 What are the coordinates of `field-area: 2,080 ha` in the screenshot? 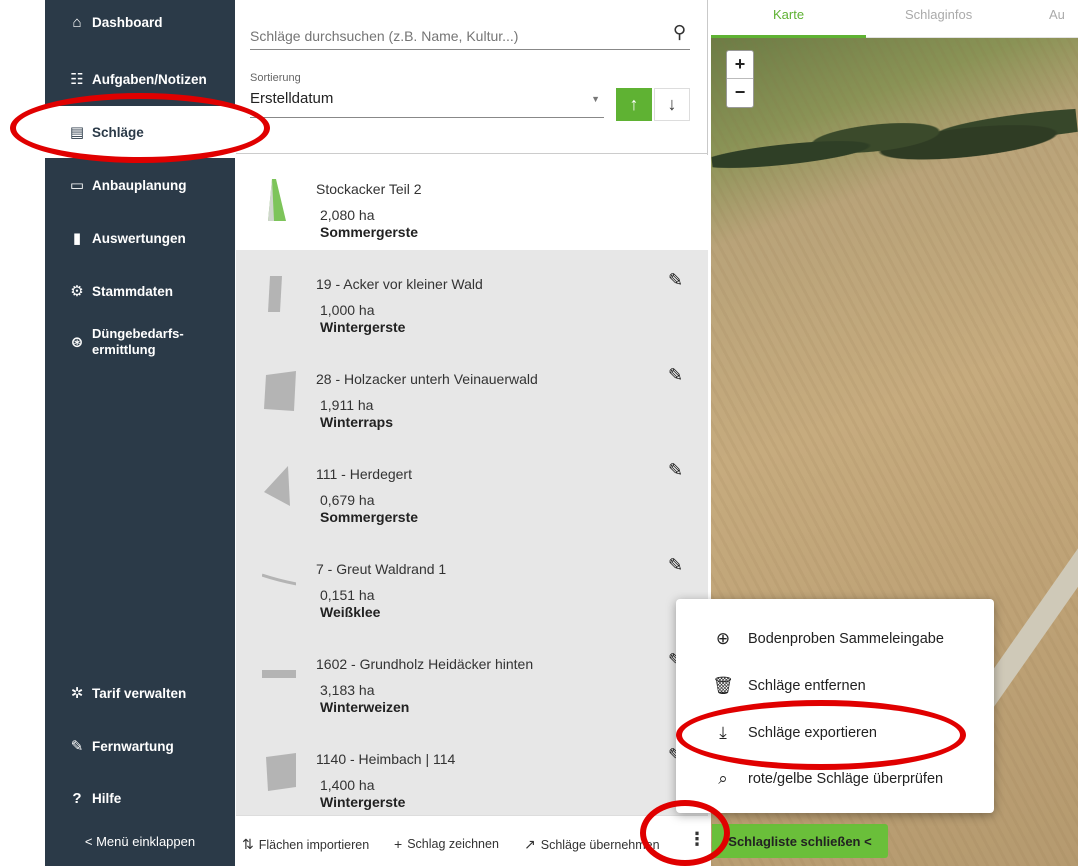 It's located at (347, 215).